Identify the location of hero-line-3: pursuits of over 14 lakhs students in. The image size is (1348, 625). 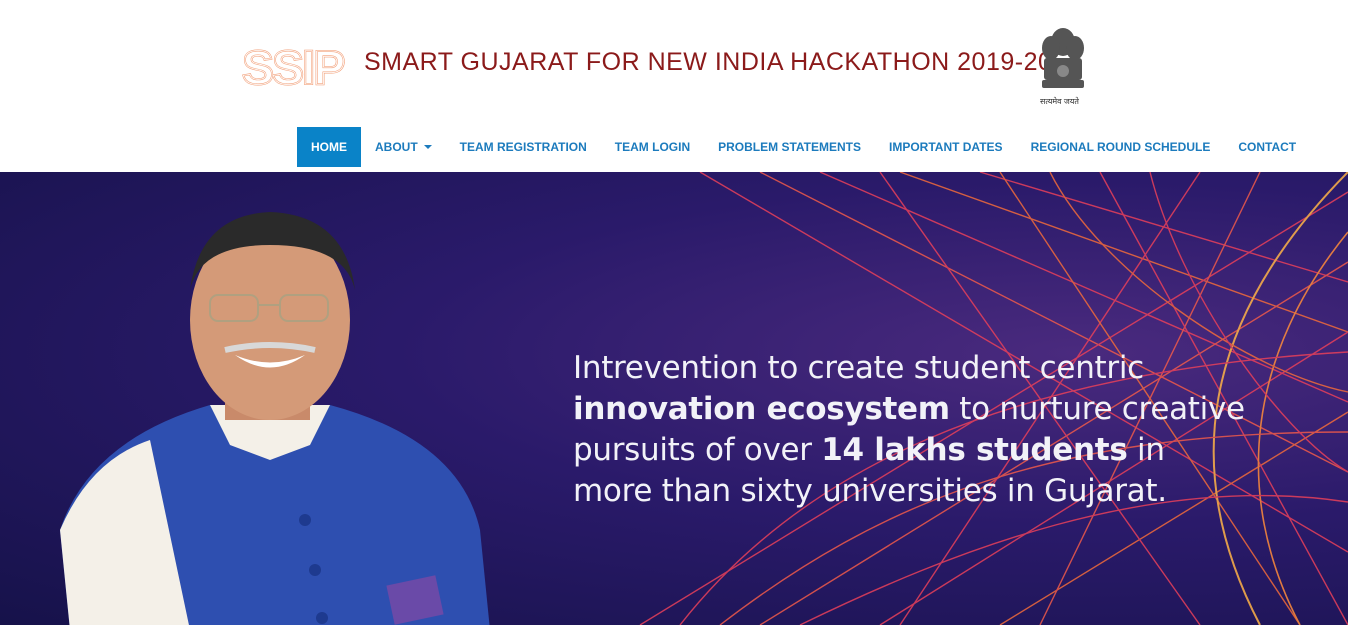
(933, 450).